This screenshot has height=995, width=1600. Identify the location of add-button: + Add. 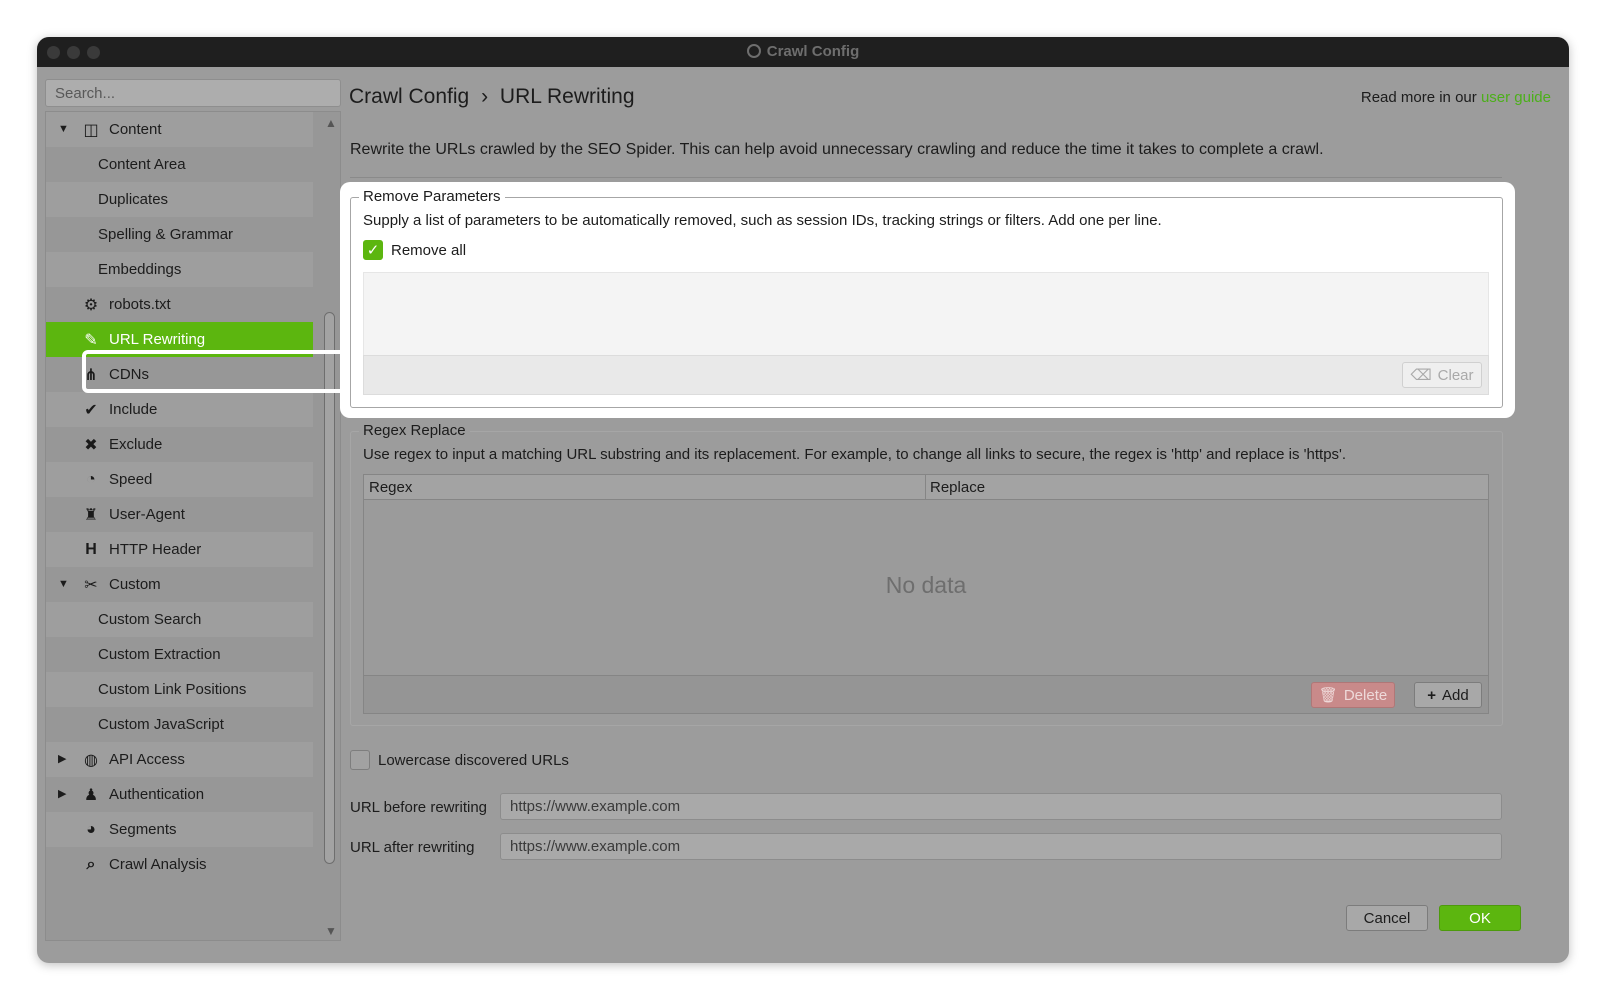
(1448, 695).